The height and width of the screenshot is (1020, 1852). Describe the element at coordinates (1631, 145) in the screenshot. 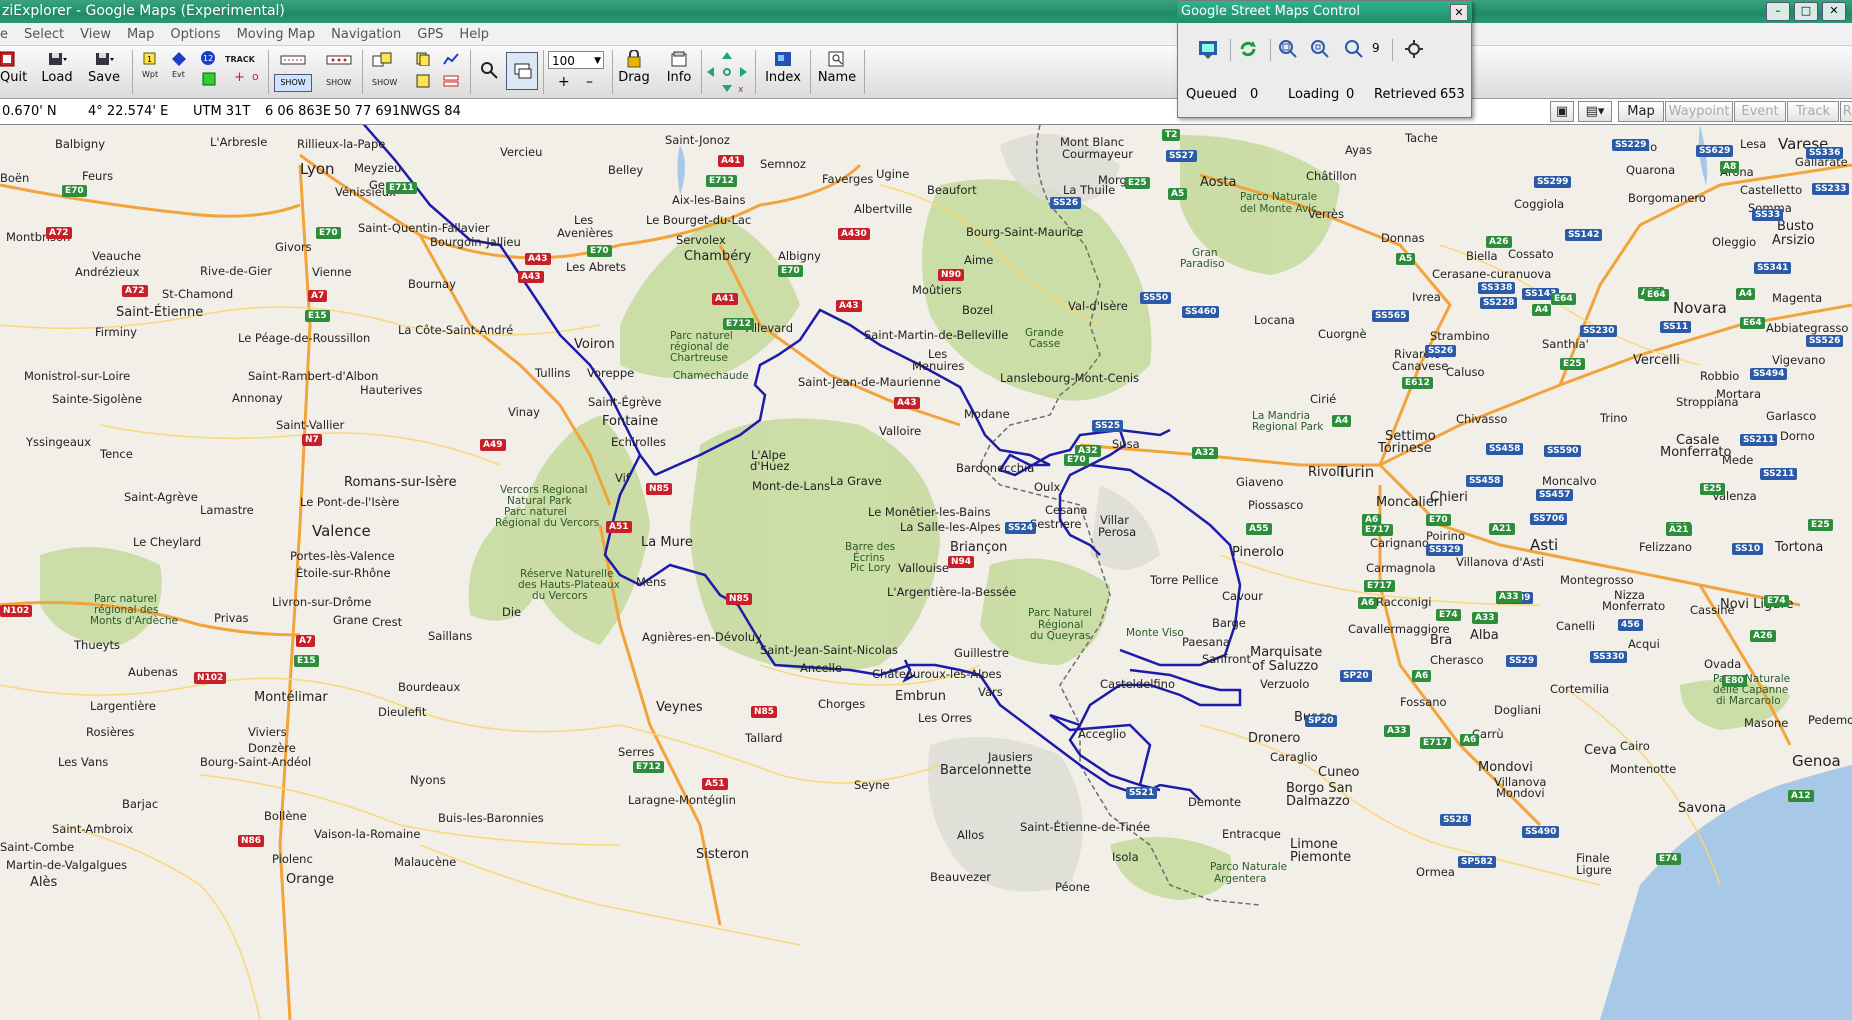

I see `road-shield: SS229` at that location.